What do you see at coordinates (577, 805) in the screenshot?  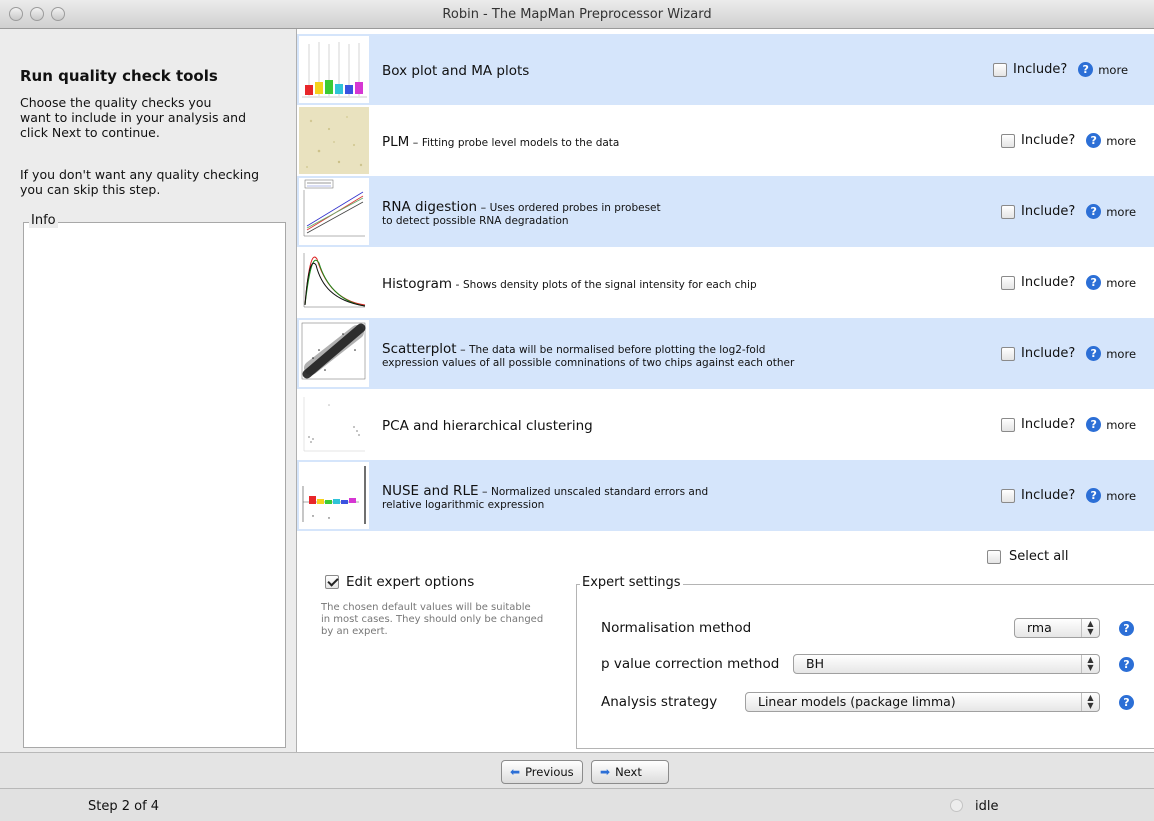 I see `status-bar: Step 2 of 4 idle` at bounding box center [577, 805].